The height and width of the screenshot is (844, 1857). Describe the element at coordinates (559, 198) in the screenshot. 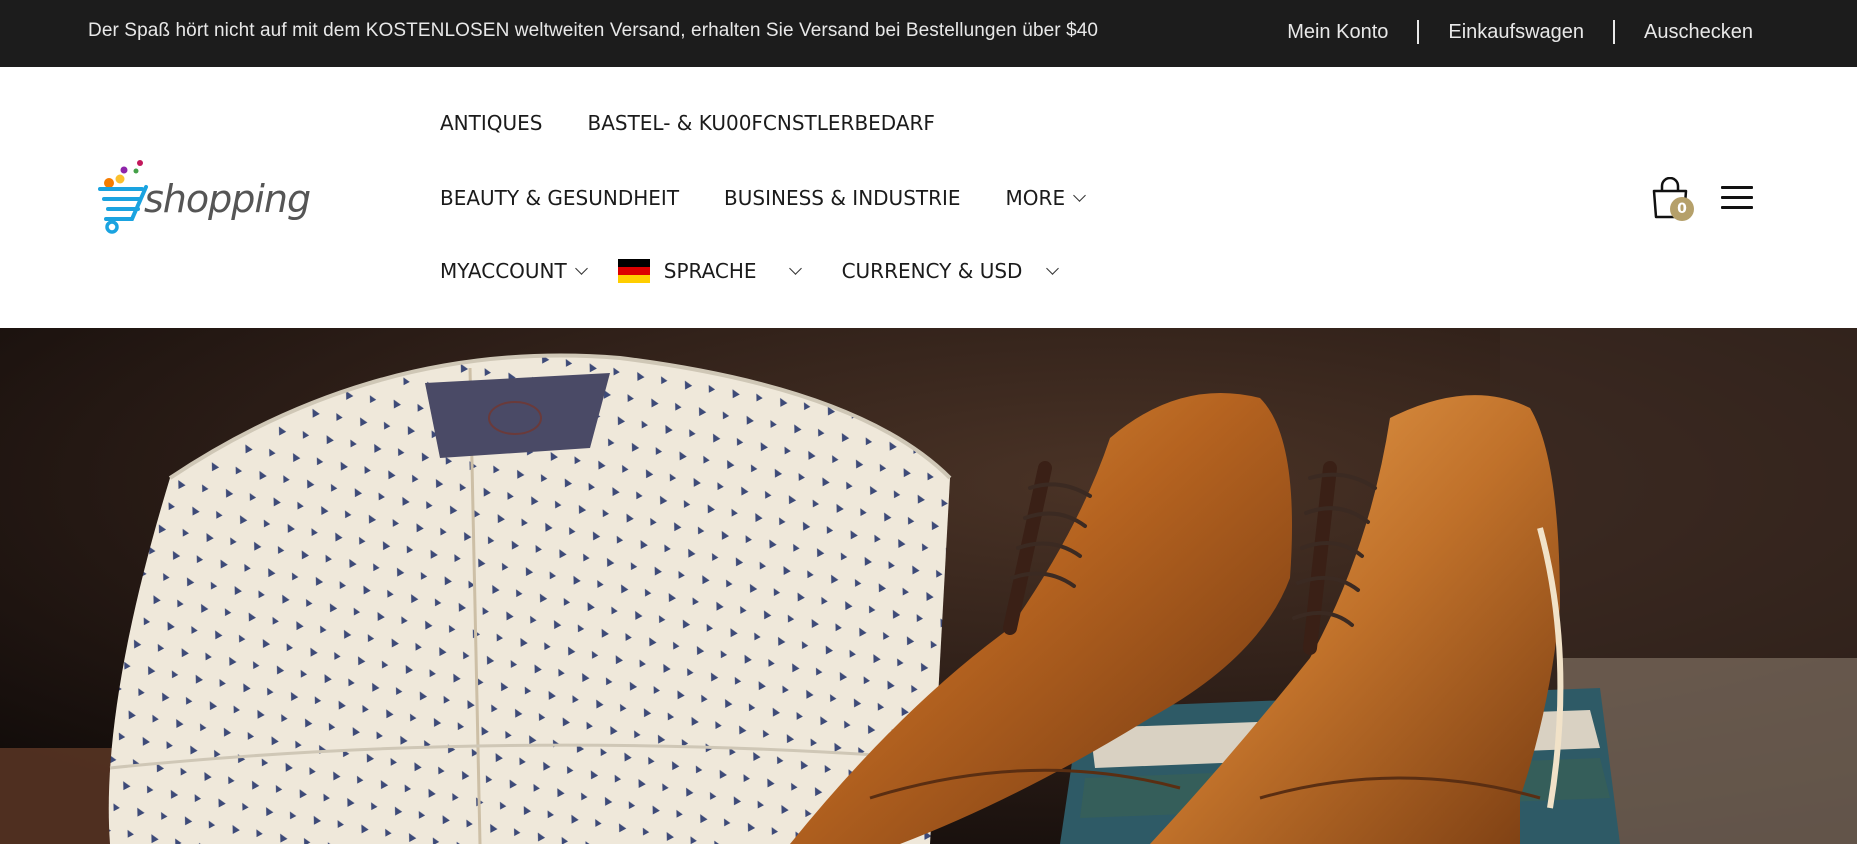

I see `nav-beauty-gesundheit: BEAUTY & GESUNDHEIT` at that location.